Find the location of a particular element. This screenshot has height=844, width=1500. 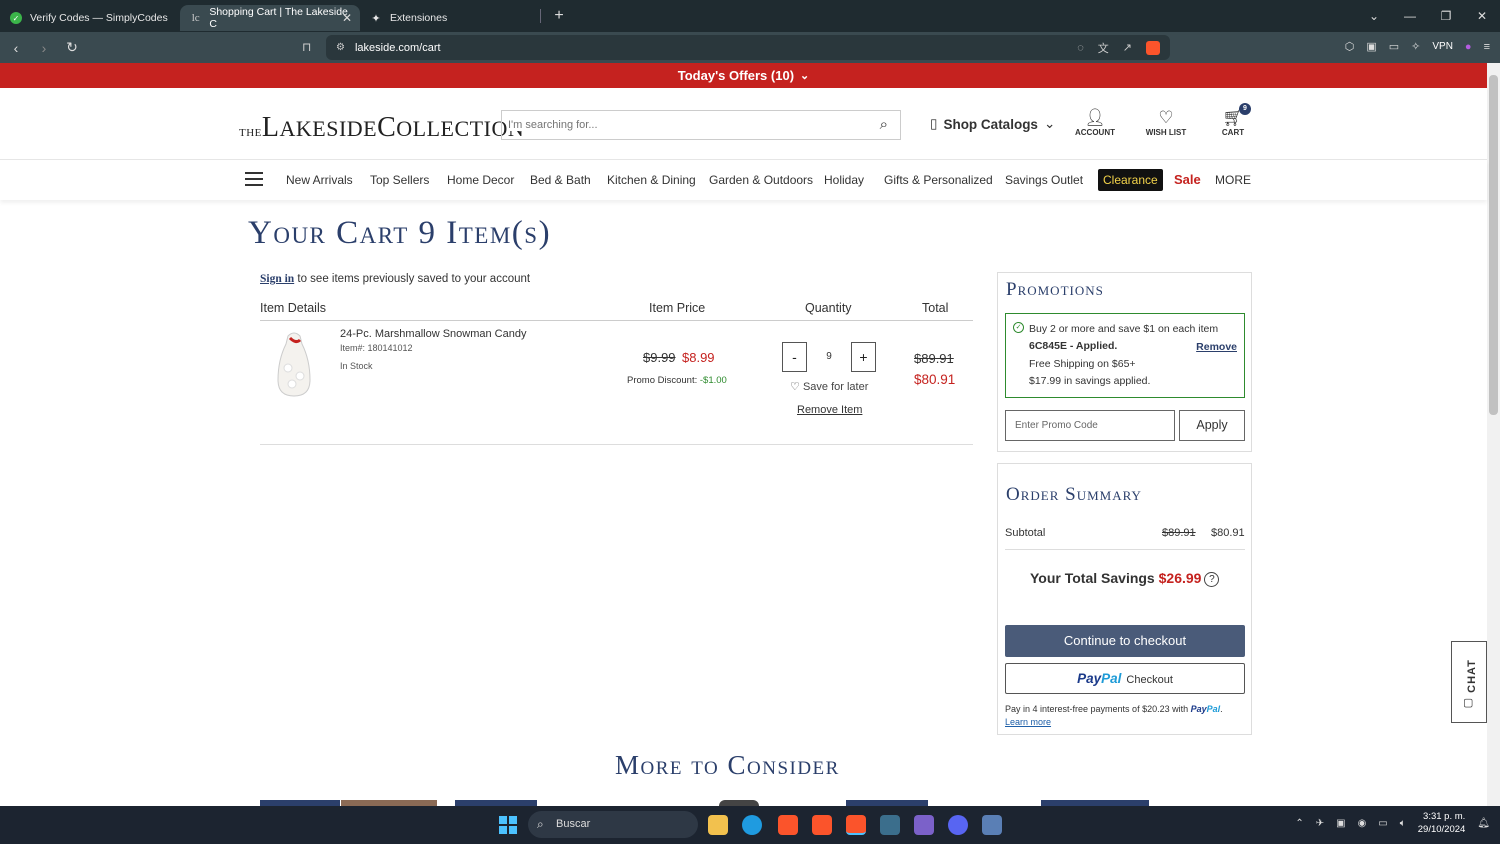

remove-promo-link: Remove is located at coordinates (1216, 347).